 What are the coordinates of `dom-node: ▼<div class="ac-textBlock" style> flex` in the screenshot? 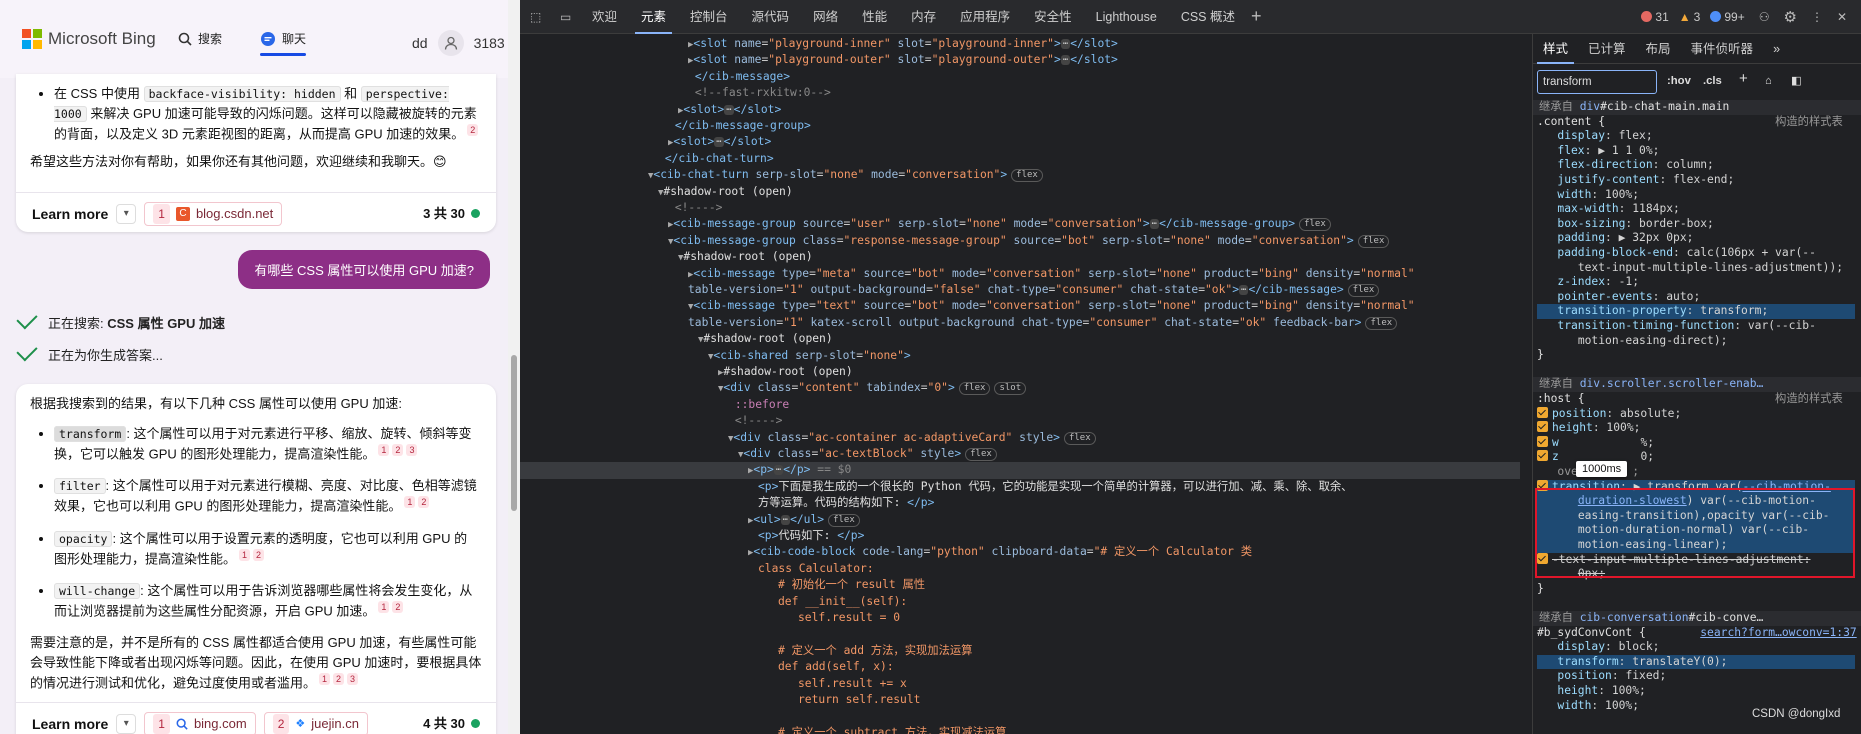 It's located at (1020, 454).